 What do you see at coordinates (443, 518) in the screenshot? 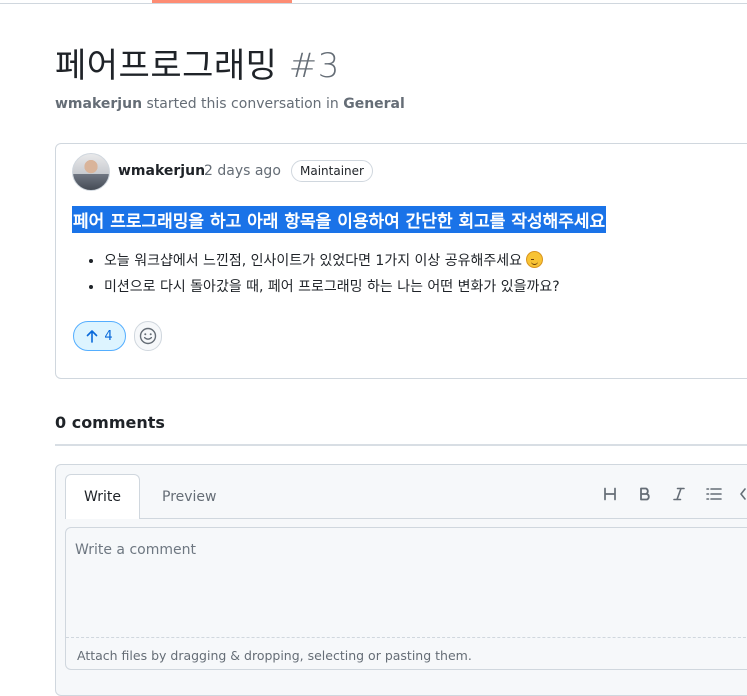
I see `tab-strip-divider` at bounding box center [443, 518].